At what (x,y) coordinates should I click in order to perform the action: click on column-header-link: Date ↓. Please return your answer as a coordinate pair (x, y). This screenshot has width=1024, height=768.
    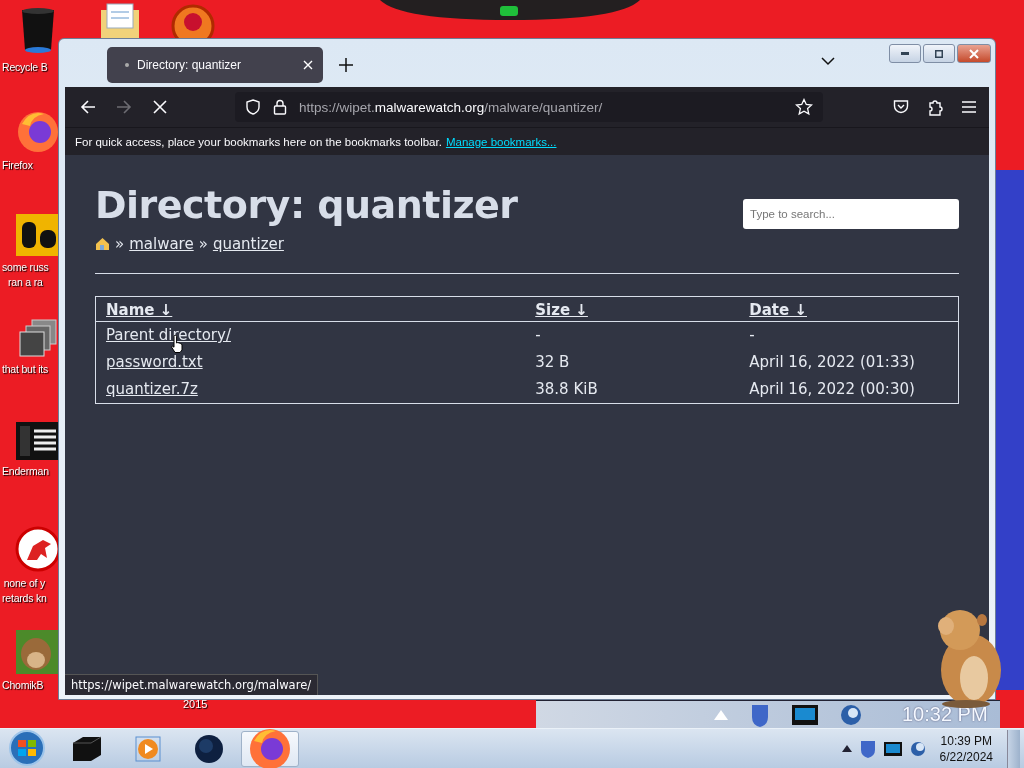
    Looking at the image, I should click on (778, 310).